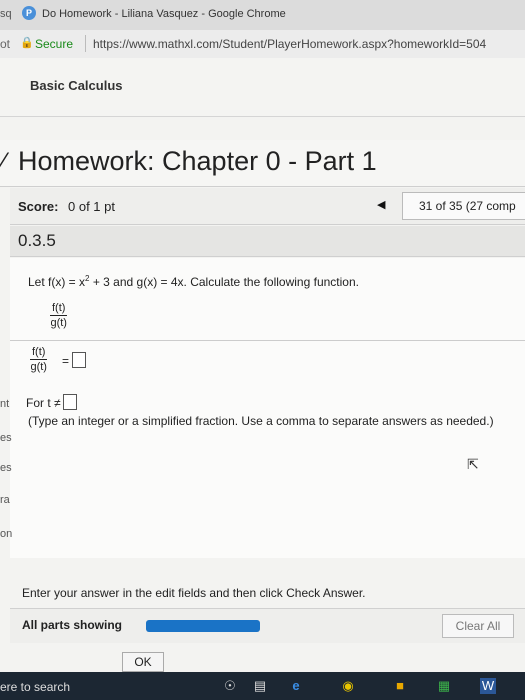  Describe the element at coordinates (37, 240) in the screenshot. I see `section-number: 0.3.5` at that location.